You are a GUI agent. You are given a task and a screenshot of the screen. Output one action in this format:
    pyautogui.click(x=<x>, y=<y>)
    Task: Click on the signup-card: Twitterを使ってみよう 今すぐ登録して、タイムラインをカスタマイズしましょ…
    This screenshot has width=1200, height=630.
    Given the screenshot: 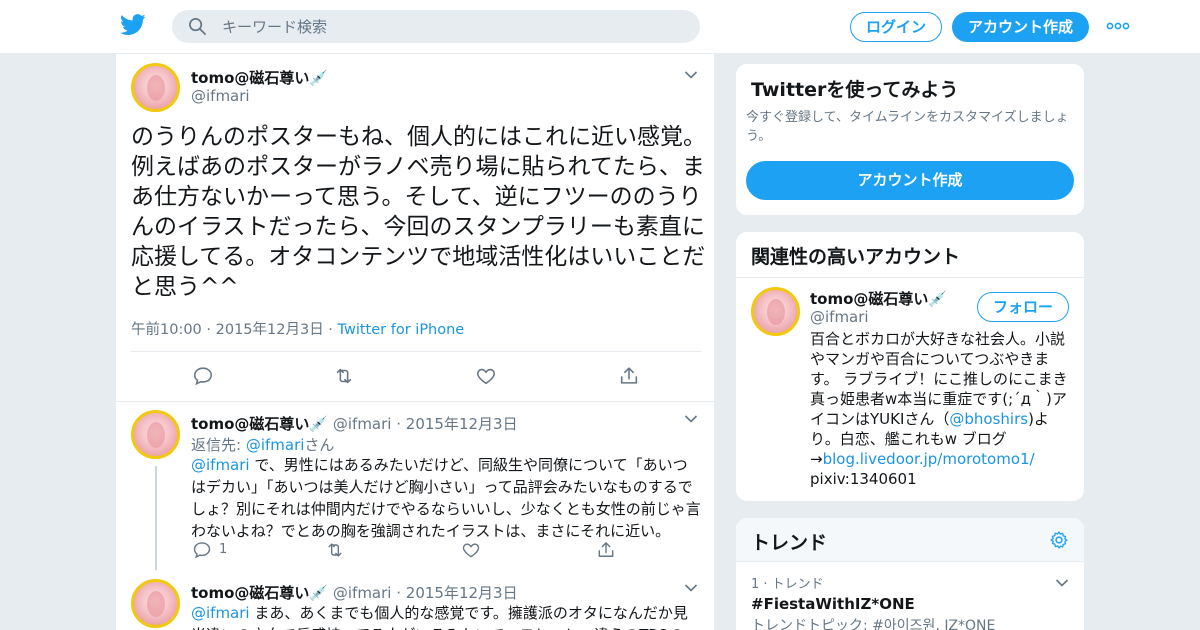 What is the action you would take?
    pyautogui.click(x=910, y=139)
    